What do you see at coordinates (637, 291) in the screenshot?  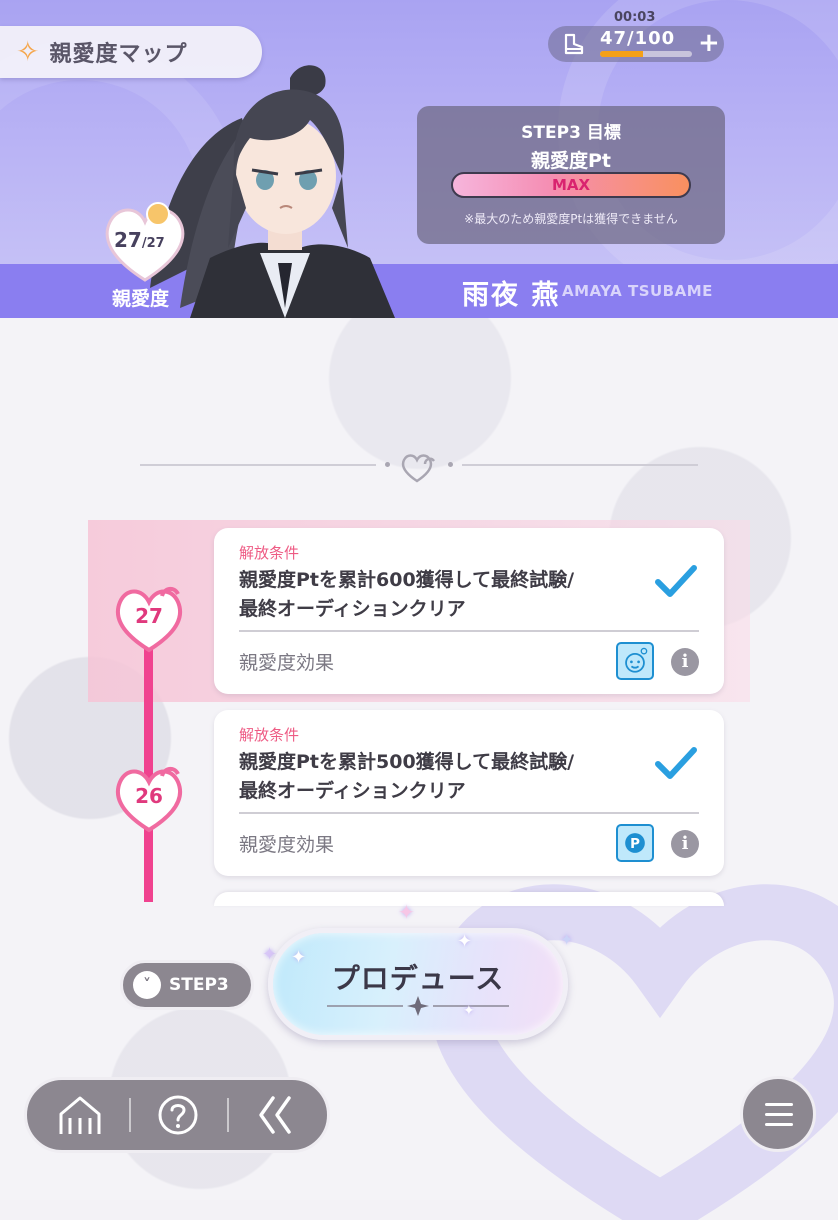 I see `character-name-romaji: AMAYA TSUBAME` at bounding box center [637, 291].